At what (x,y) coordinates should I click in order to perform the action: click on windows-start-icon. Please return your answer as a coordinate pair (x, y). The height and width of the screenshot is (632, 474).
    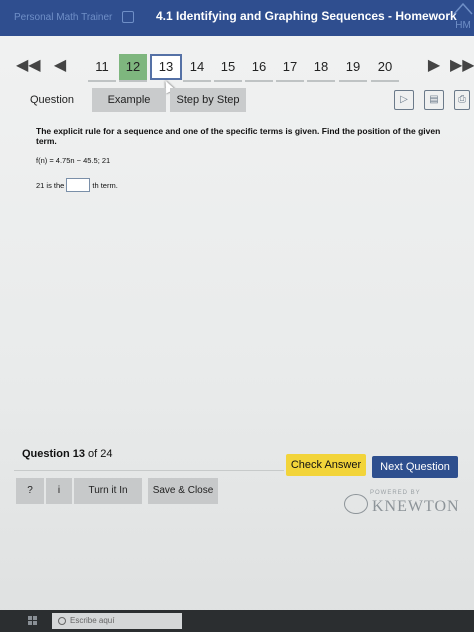
    Looking at the image, I should click on (33, 621).